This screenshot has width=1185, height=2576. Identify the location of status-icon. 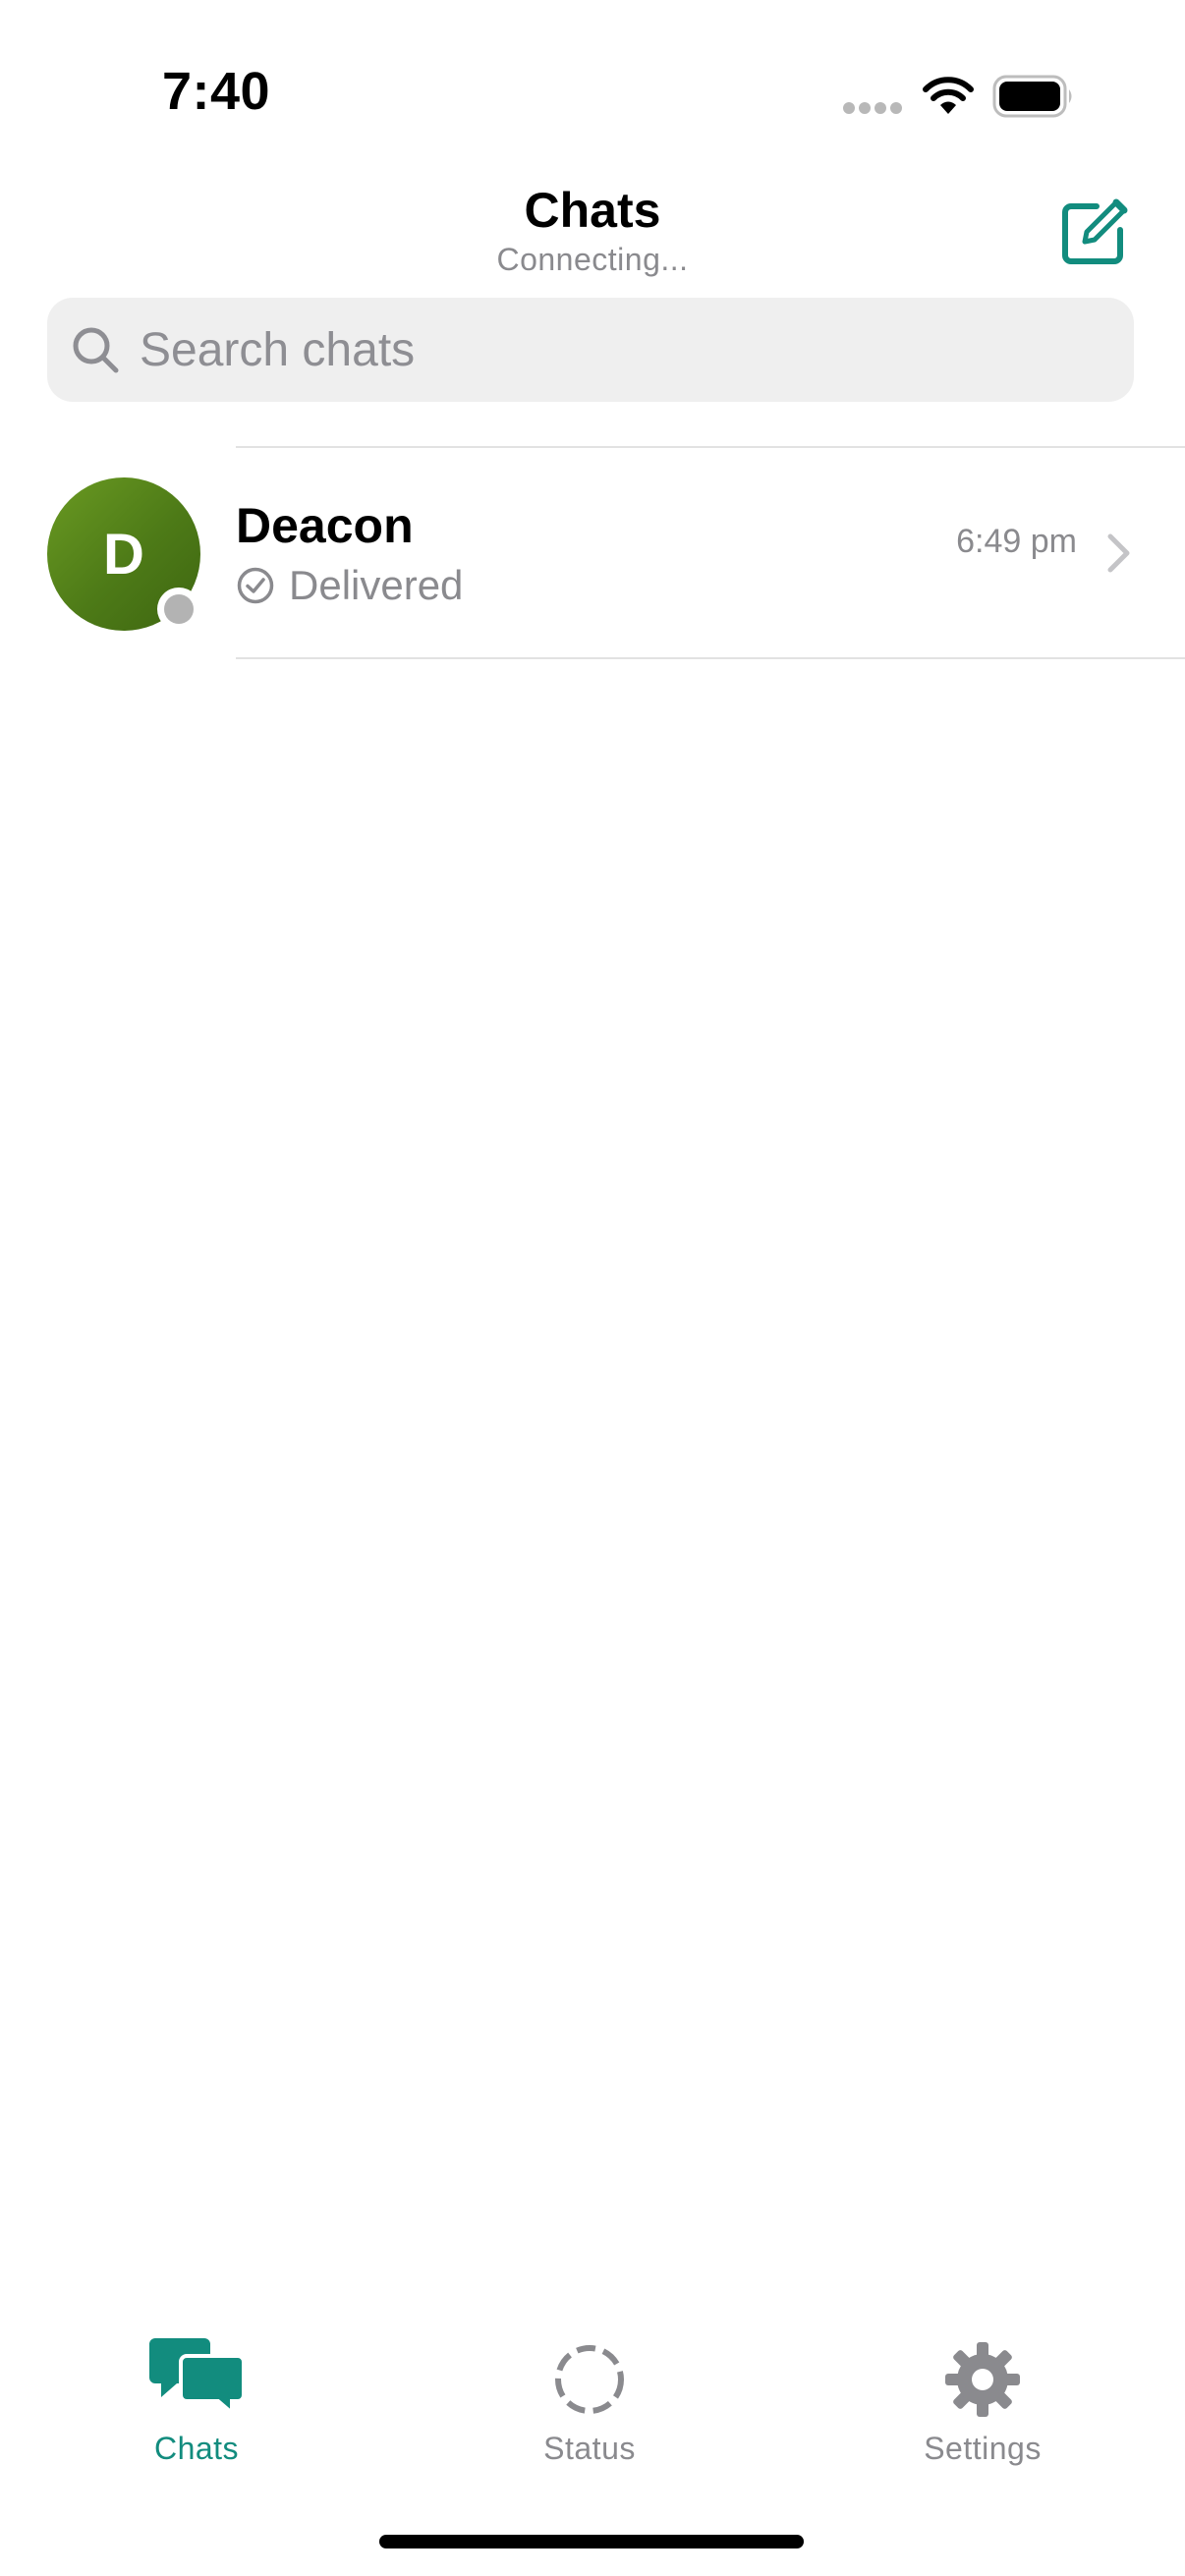
(590, 2379).